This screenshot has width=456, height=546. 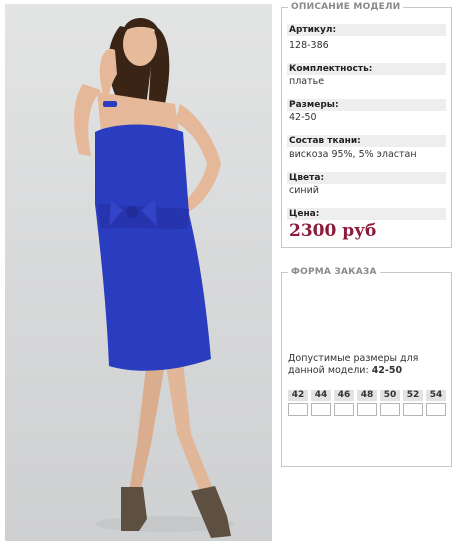 What do you see at coordinates (333, 231) in the screenshot?
I see `price-value: 2300 руб` at bounding box center [333, 231].